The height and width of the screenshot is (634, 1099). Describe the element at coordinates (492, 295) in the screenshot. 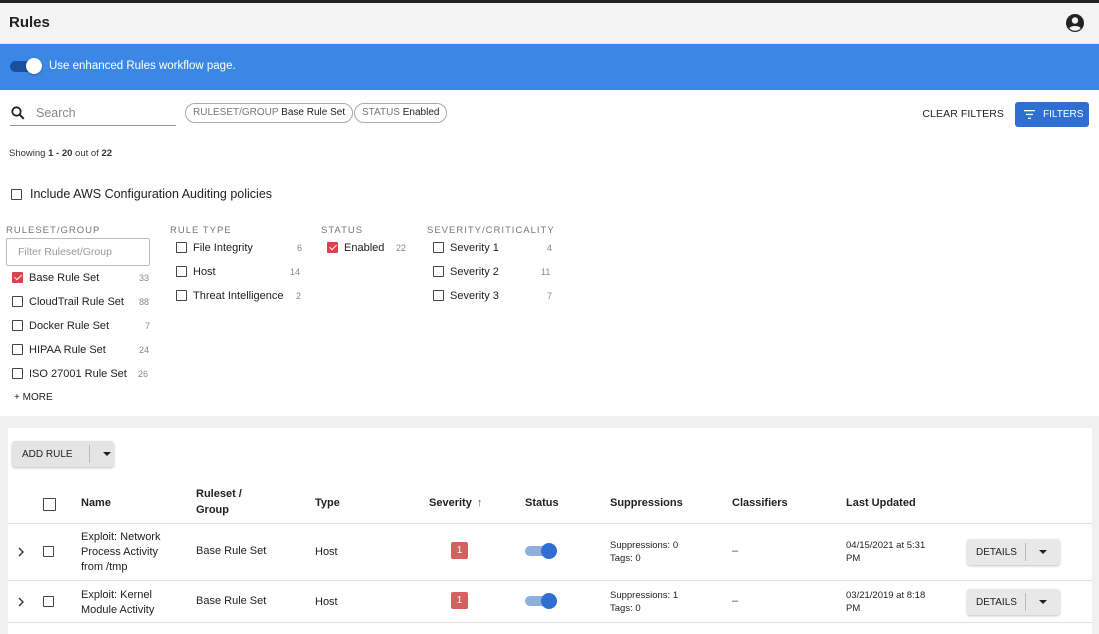

I see `facet-option-severity-3: Severity 3 7` at that location.